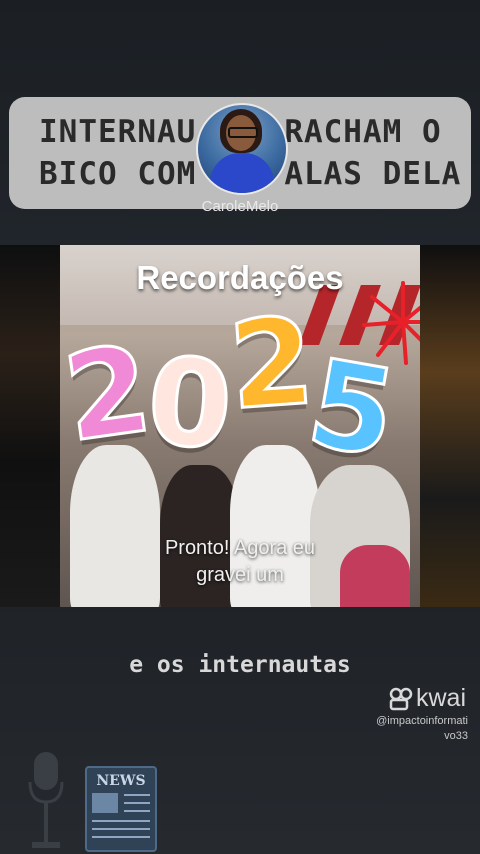  Describe the element at coordinates (422, 721) in the screenshot. I see `handle-line-1: @impactoinformati` at that location.